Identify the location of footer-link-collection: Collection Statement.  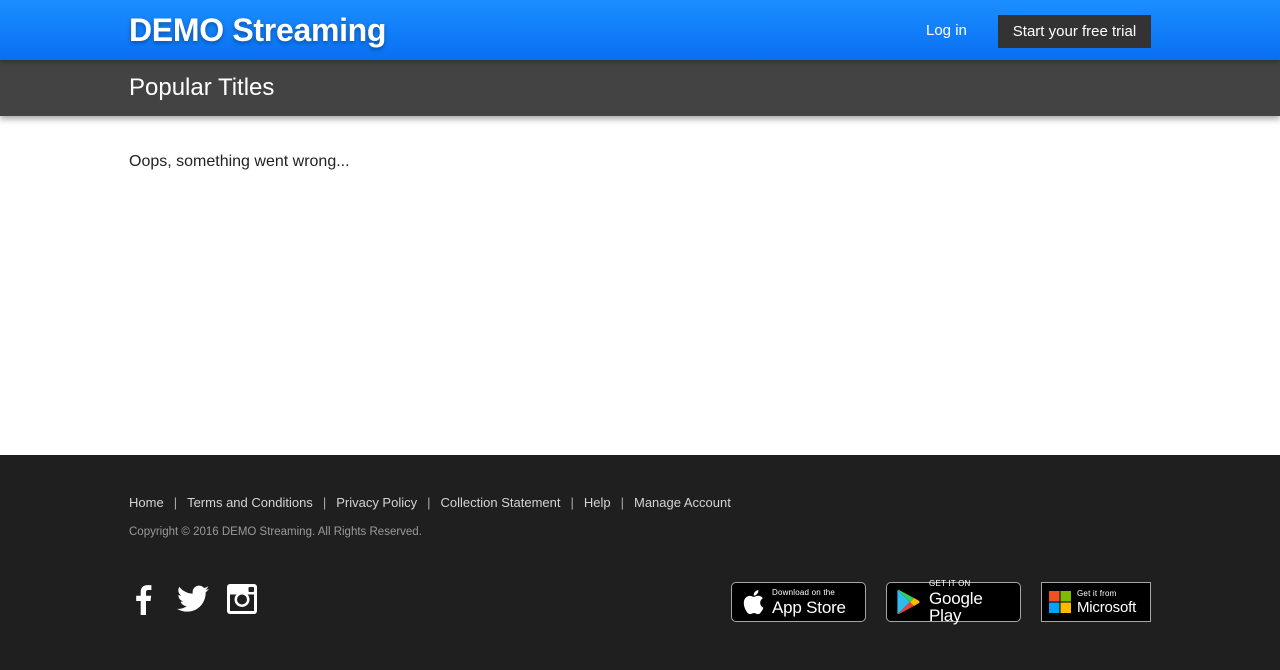
(501, 502).